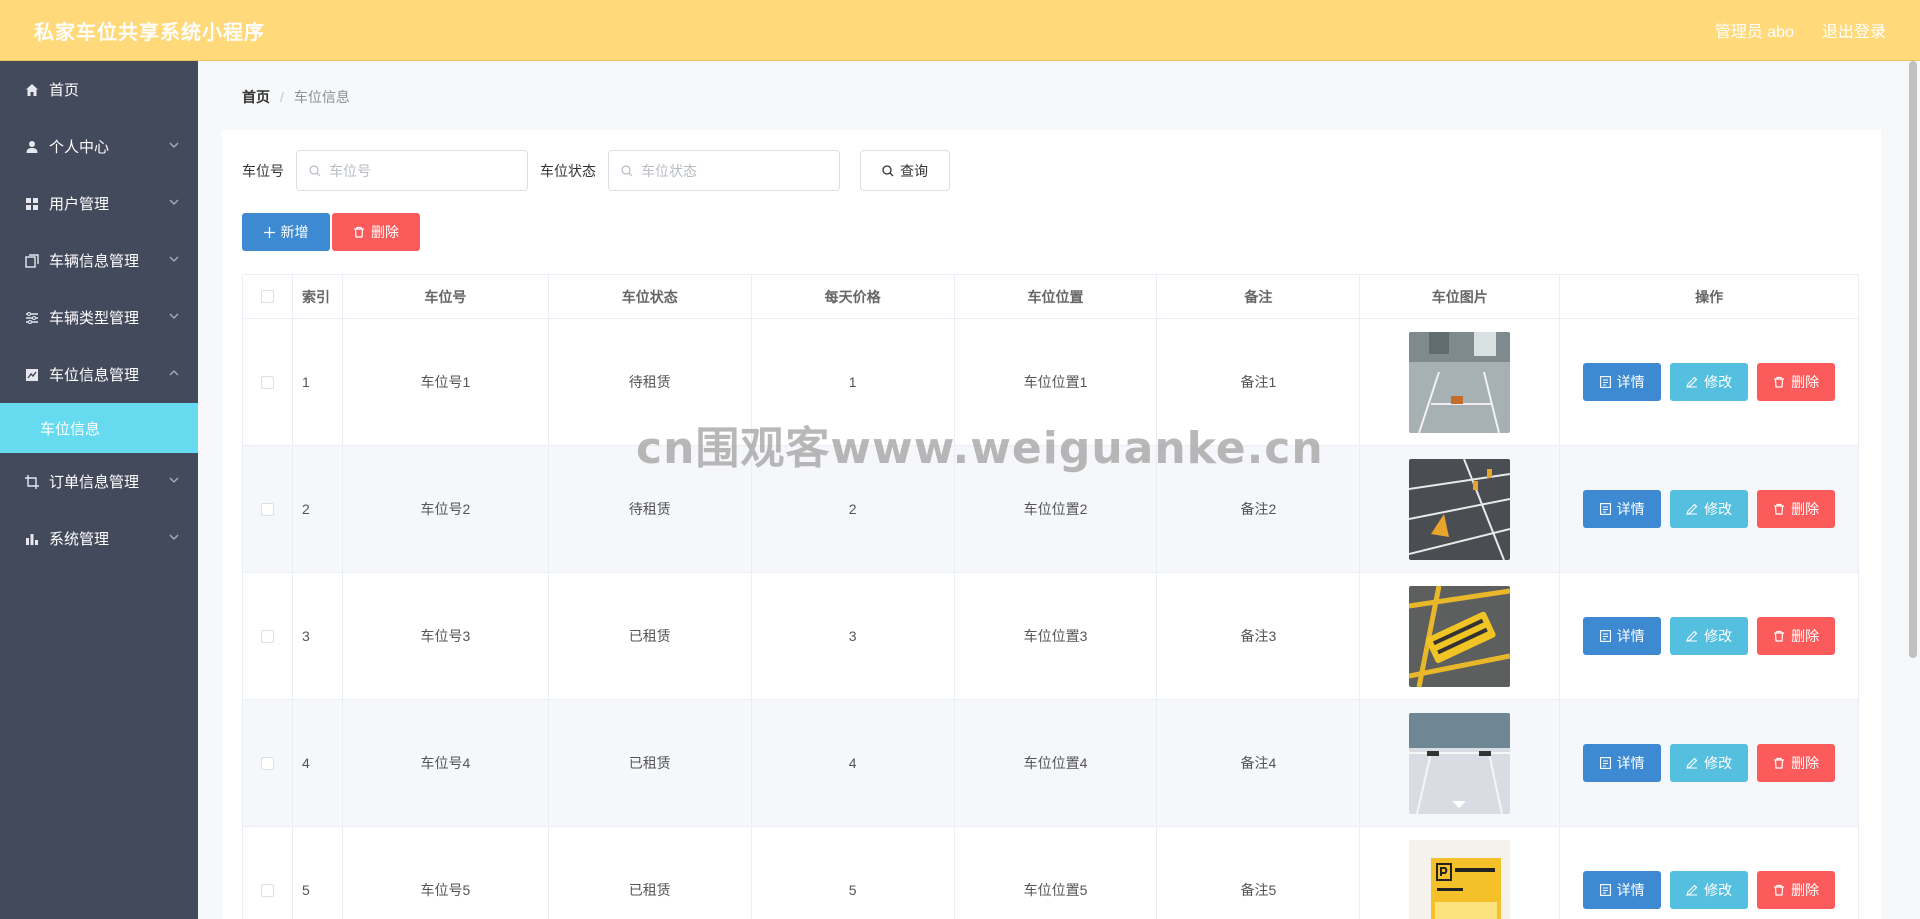 The height and width of the screenshot is (919, 1920). What do you see at coordinates (94, 318) in the screenshot?
I see `sidebar-item-label: 车辆类型管理` at bounding box center [94, 318].